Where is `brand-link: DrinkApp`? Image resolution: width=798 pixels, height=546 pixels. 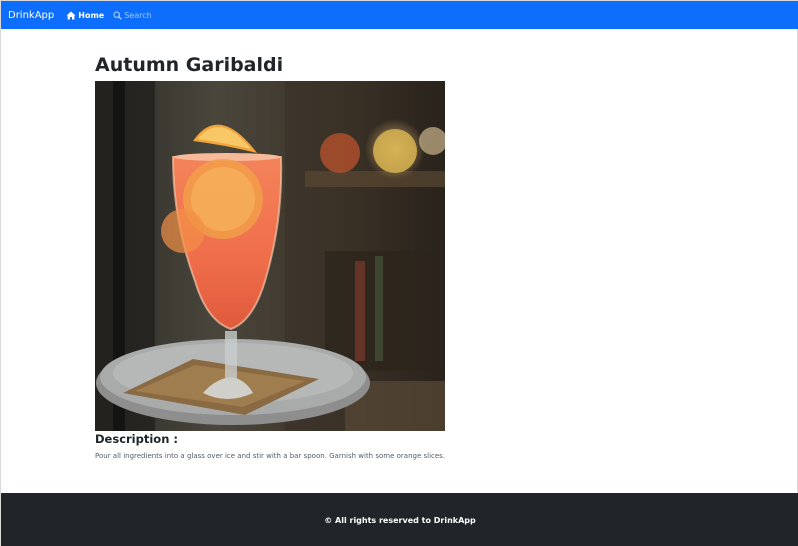 brand-link: DrinkApp is located at coordinates (31, 15).